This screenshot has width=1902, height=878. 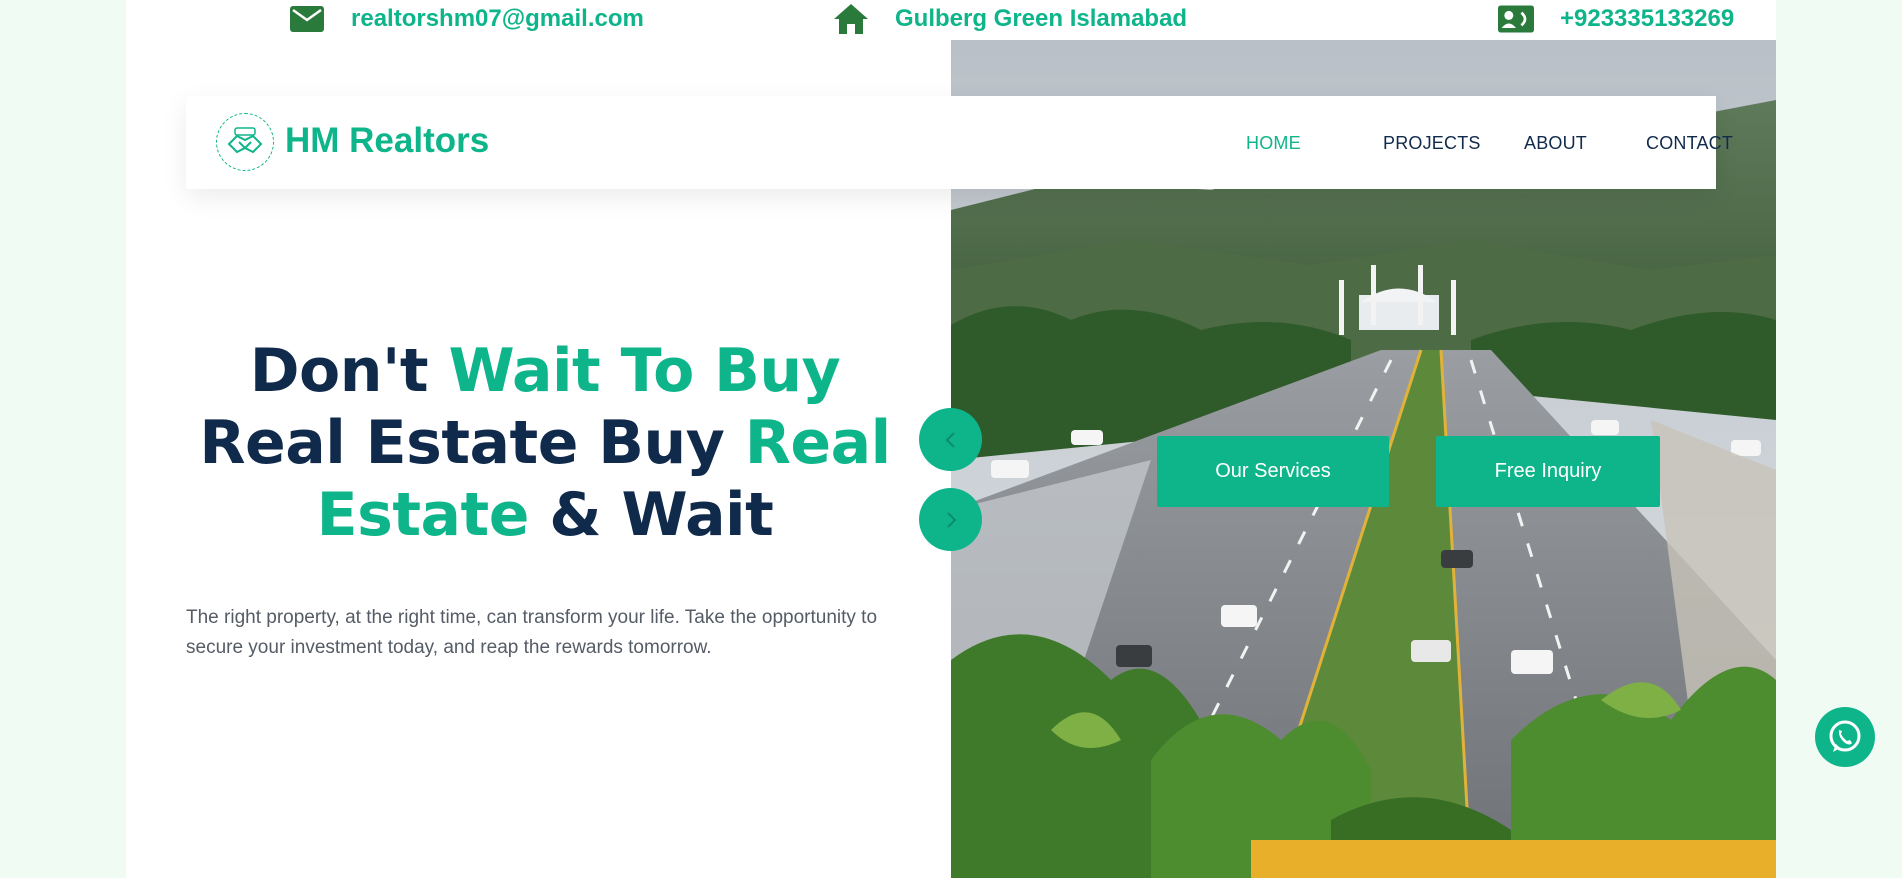 I want to click on headline-part-2: Wait To Buy, so click(x=644, y=371).